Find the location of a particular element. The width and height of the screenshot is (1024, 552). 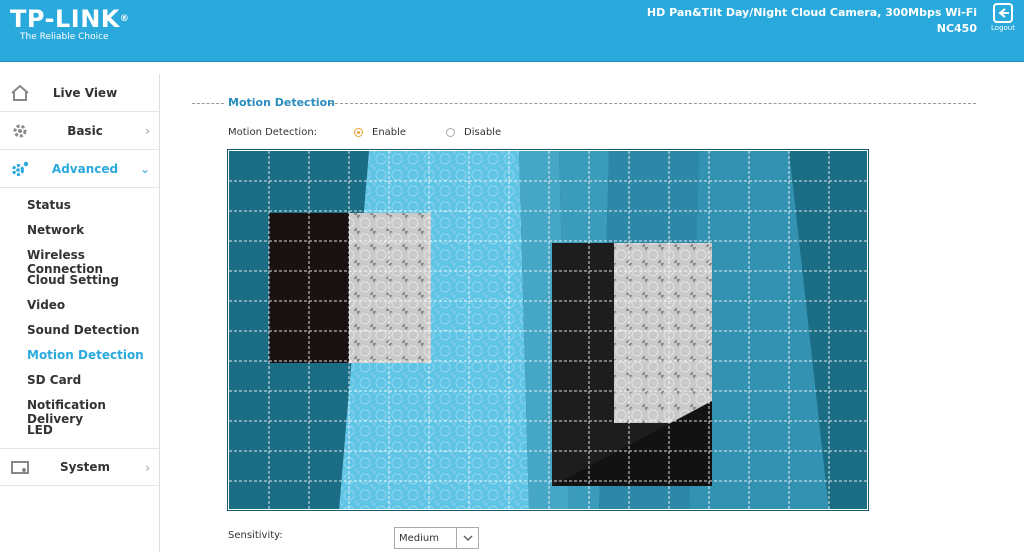

sidebar-sub-motion-detection: Motion Detection is located at coordinates (85, 355).